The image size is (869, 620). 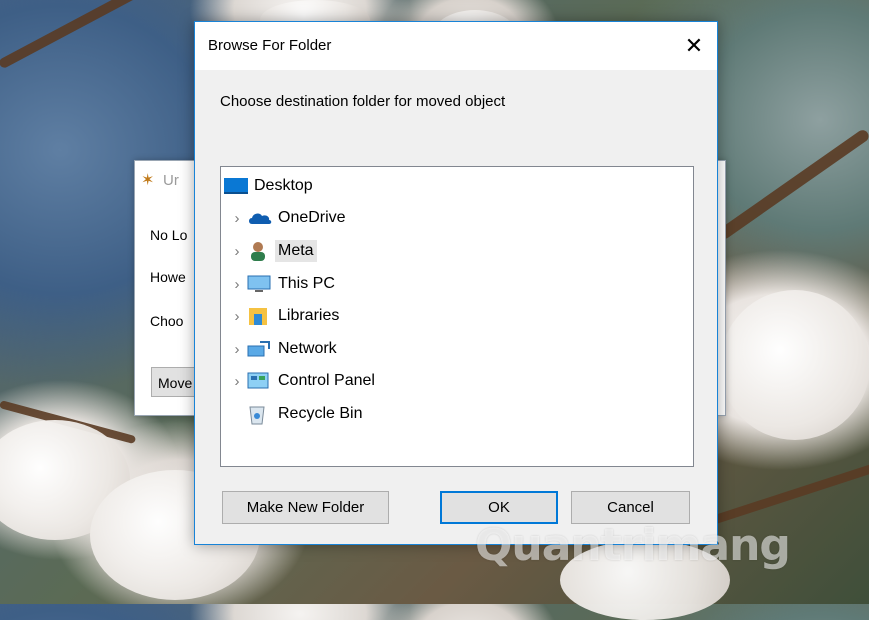 What do you see at coordinates (237, 186) in the screenshot?
I see `desktop-icon` at bounding box center [237, 186].